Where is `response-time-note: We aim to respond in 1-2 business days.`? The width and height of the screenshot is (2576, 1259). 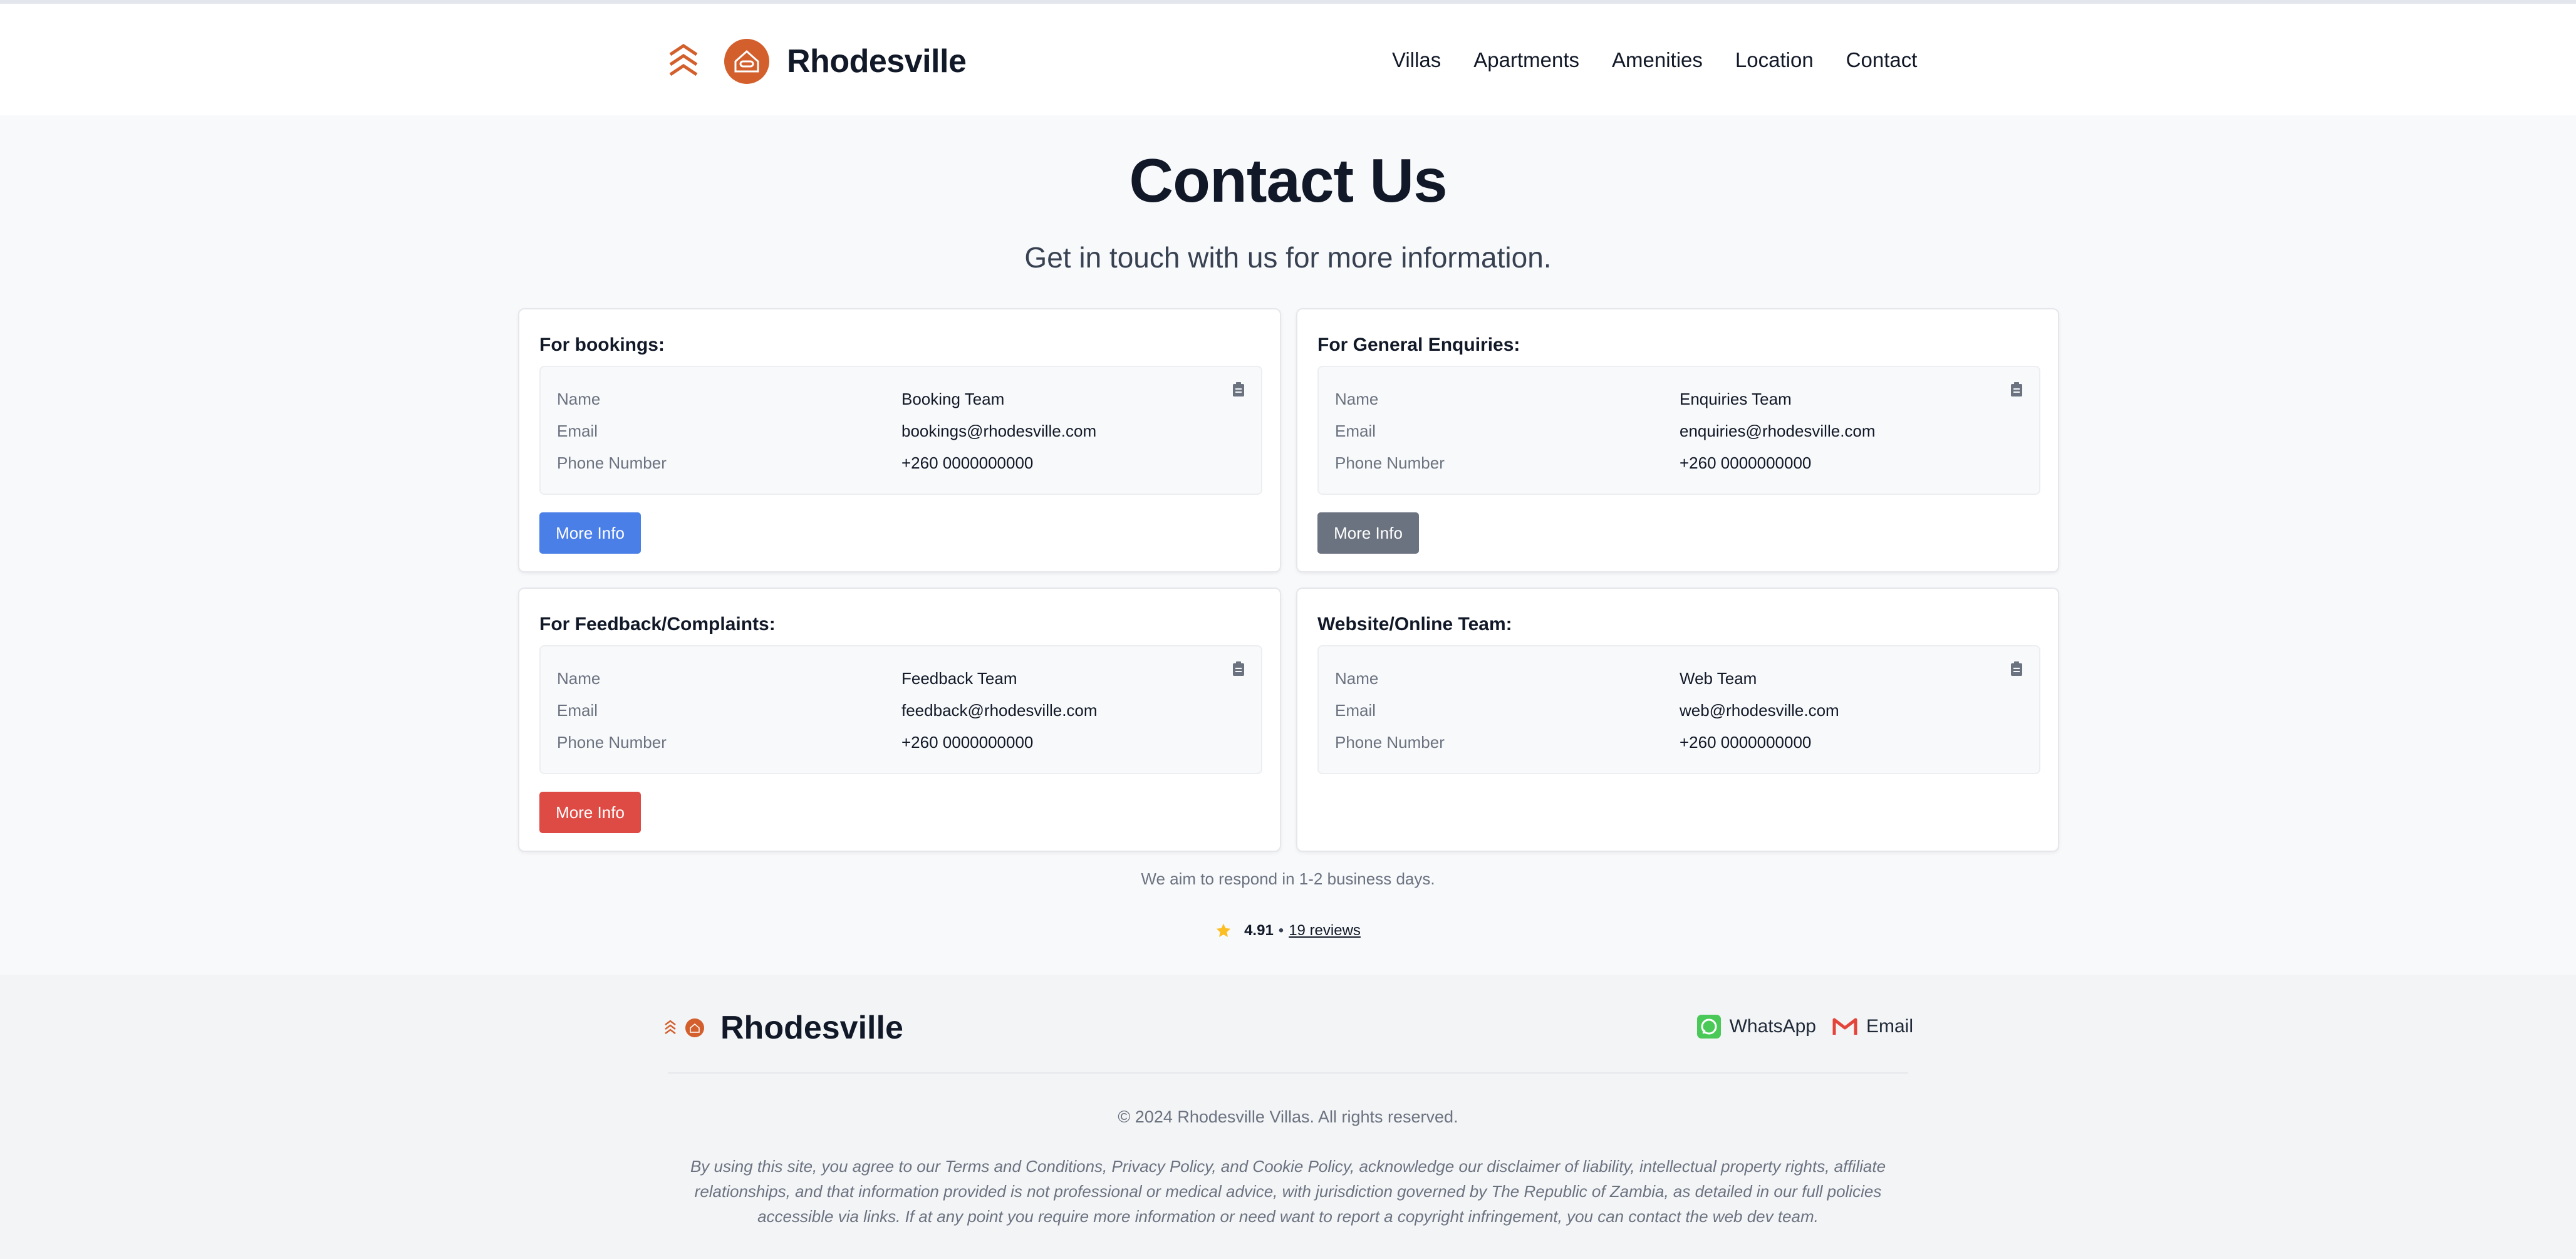 response-time-note: We aim to respond in 1-2 business days. is located at coordinates (1288, 879).